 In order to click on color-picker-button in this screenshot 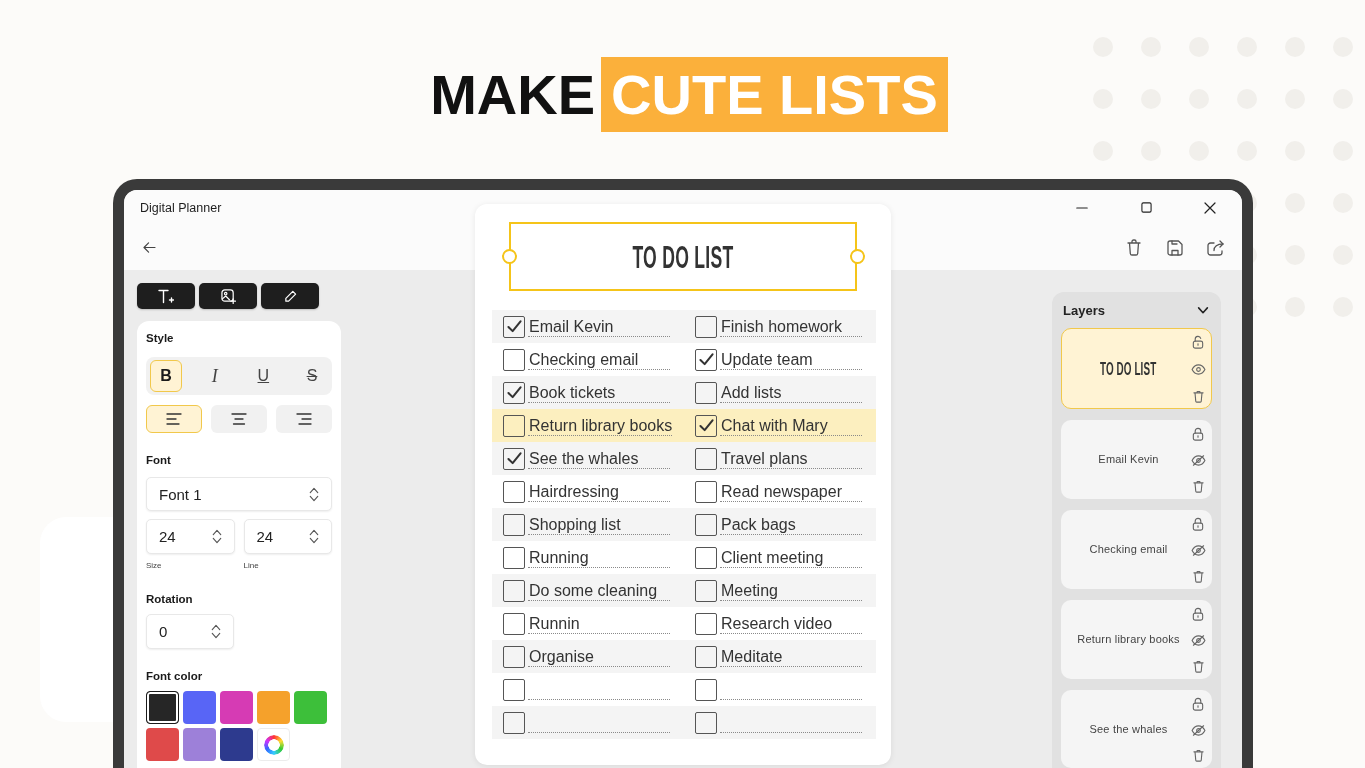, I will do `click(273, 744)`.